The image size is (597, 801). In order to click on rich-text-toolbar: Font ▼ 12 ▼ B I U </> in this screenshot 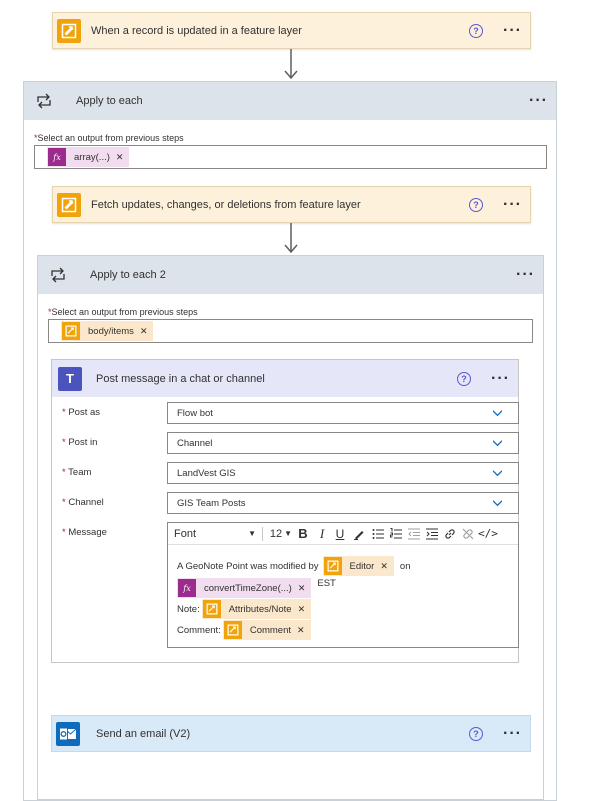, I will do `click(343, 534)`.